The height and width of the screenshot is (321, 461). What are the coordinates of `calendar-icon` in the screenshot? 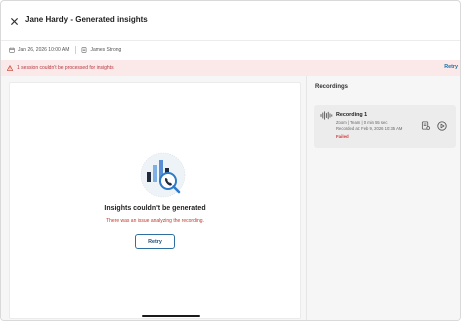 It's located at (12, 50).